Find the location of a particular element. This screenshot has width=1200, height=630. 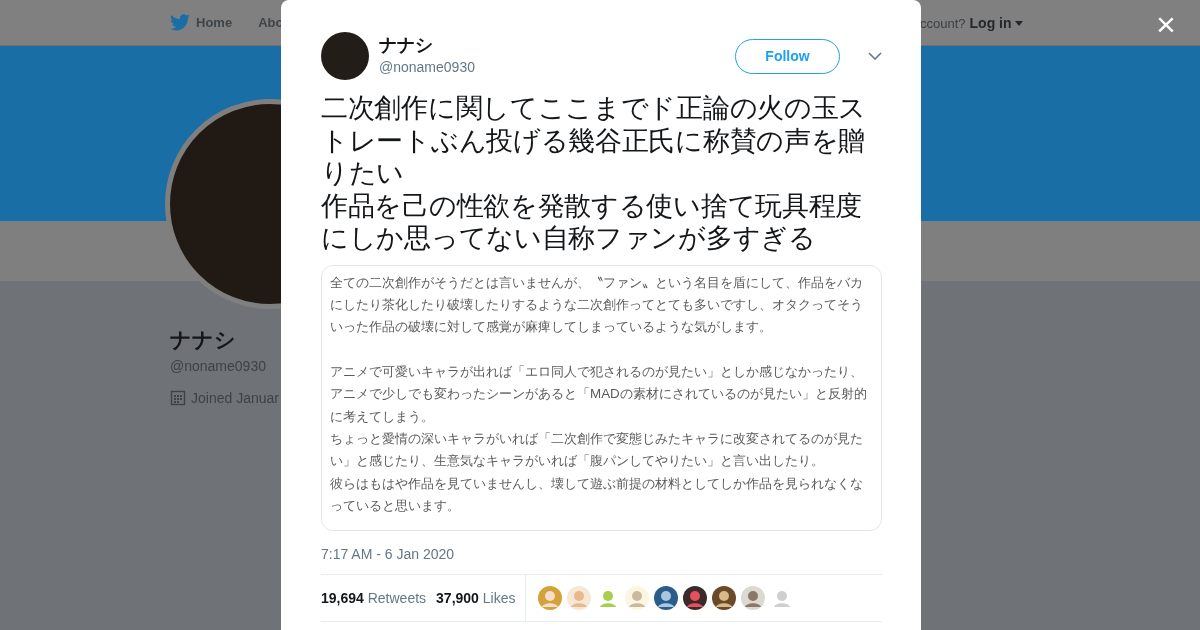

image-text: ちょっと愛情の深いキャラがいれば「二次創作で変態じみたキャラに改変されてるのが見たい」と感じたり、生意気なキャラがいれば「腹パンしてやりたい」と言い出したり。 is located at coordinates (597, 450).